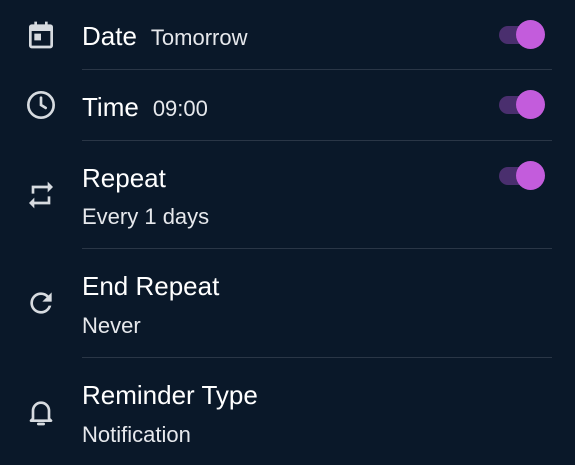 Image resolution: width=575 pixels, height=465 pixels. I want to click on time-label: Time 09:00, so click(145, 107).